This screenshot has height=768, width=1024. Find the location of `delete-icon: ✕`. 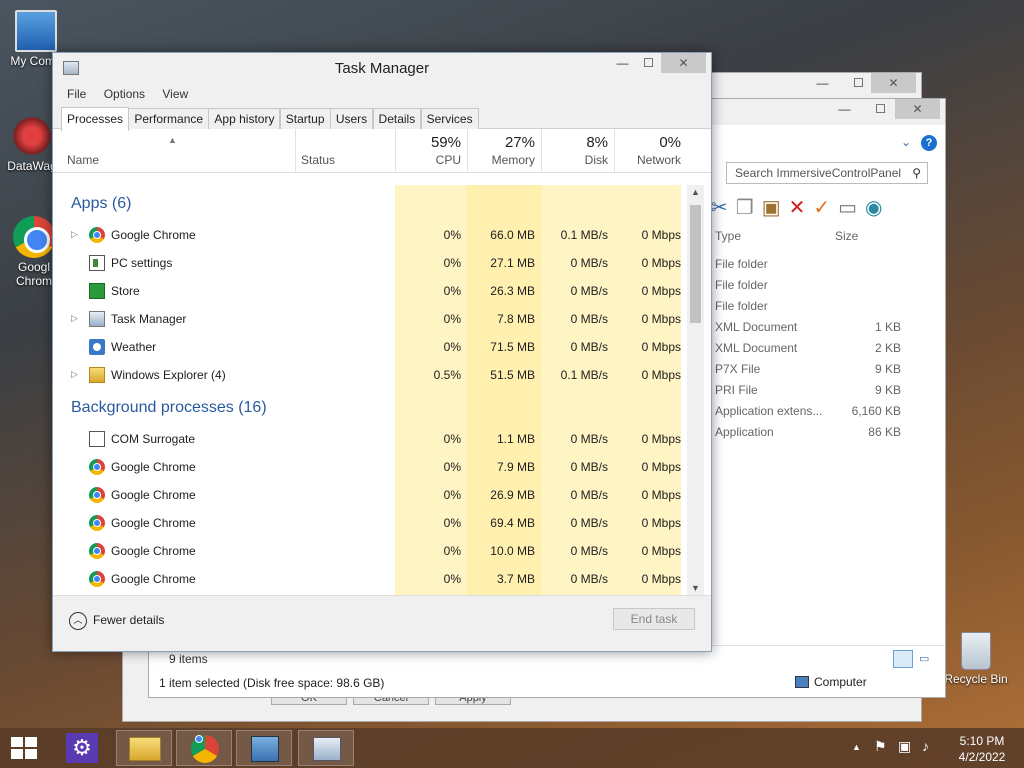

delete-icon: ✕ is located at coordinates (801, 208).